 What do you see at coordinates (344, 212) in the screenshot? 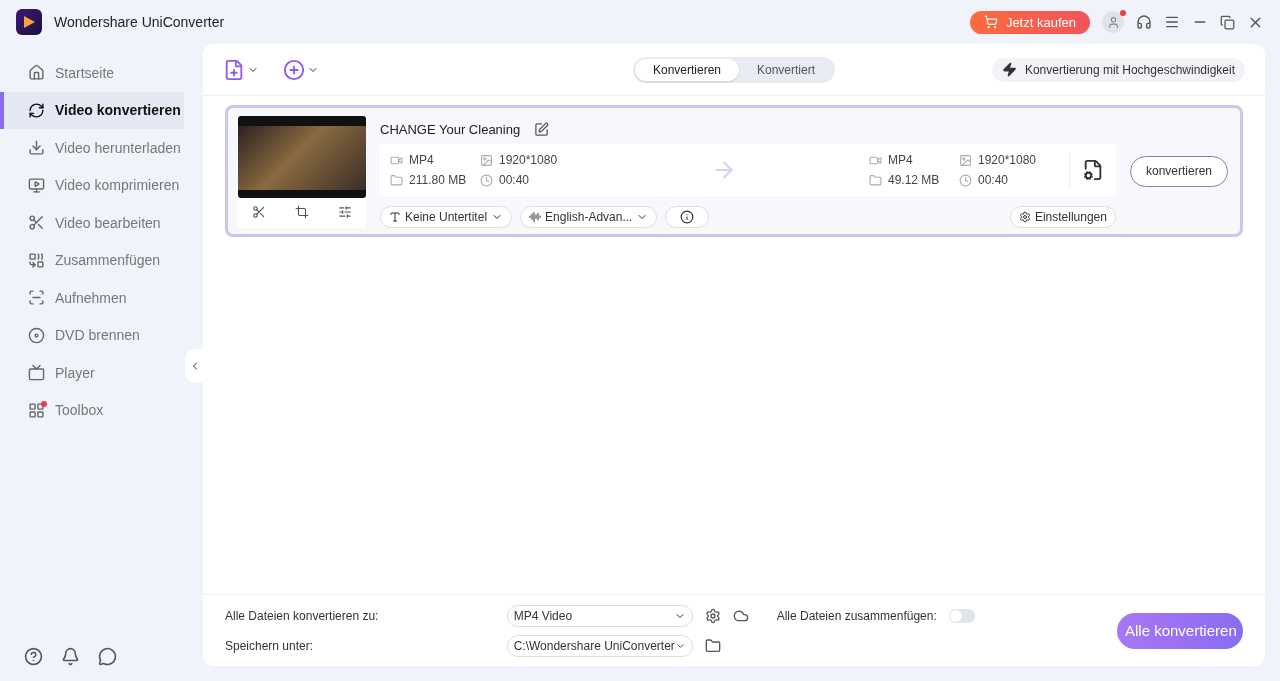
I see `sliders-icon` at bounding box center [344, 212].